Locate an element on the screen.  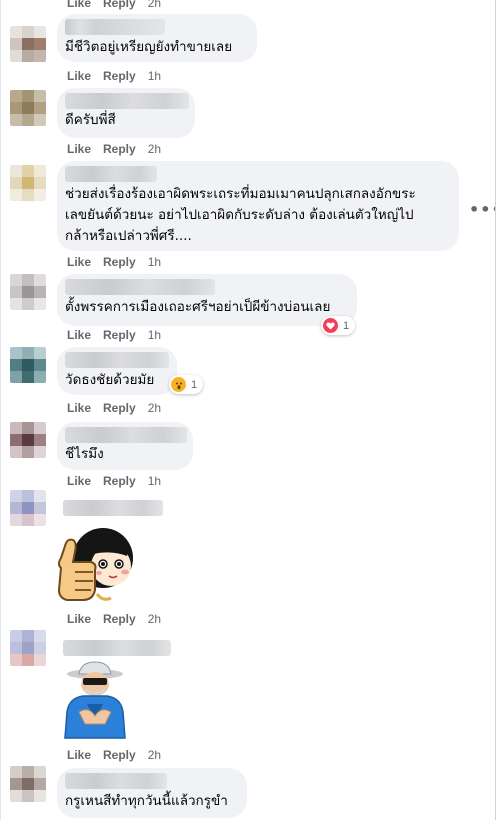
comment-bubble: กรูเหนสีทำทุกวันนี้แล้วกรูขำ is located at coordinates (152, 793).